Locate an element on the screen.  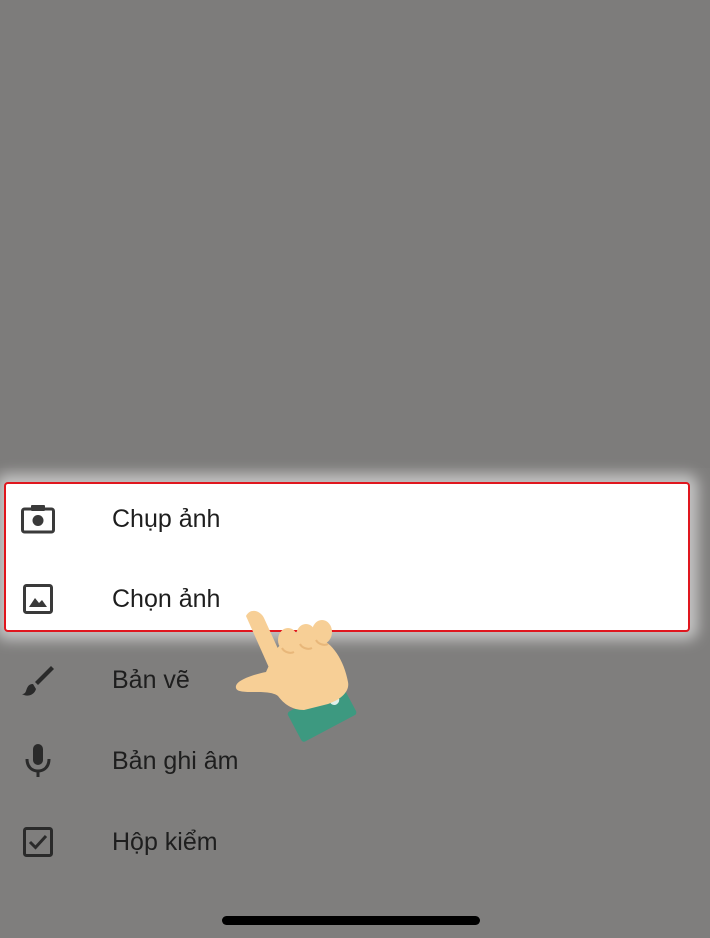
image-icon is located at coordinates (38, 599).